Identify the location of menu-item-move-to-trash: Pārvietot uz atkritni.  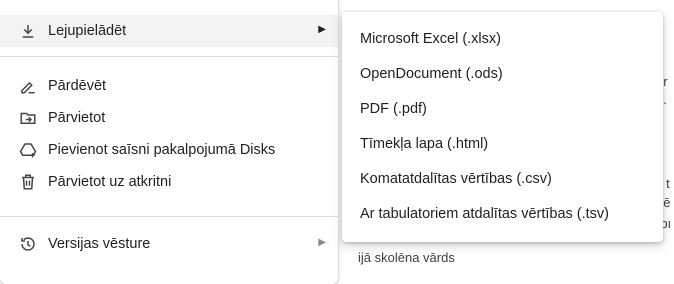
(169, 182).